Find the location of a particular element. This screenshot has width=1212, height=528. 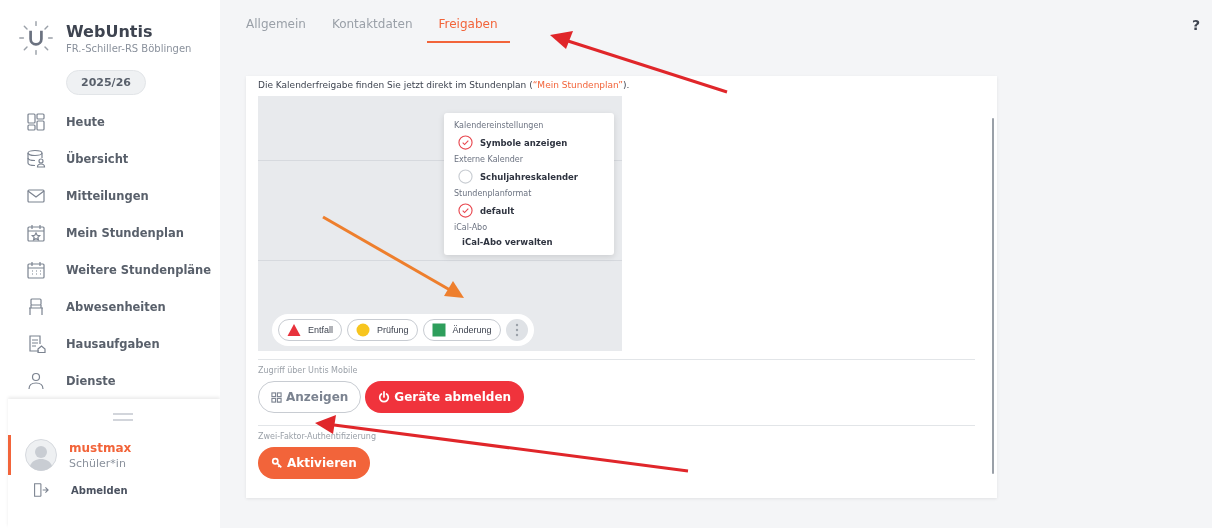

nav-item: Hausaufgaben is located at coordinates (110, 343).